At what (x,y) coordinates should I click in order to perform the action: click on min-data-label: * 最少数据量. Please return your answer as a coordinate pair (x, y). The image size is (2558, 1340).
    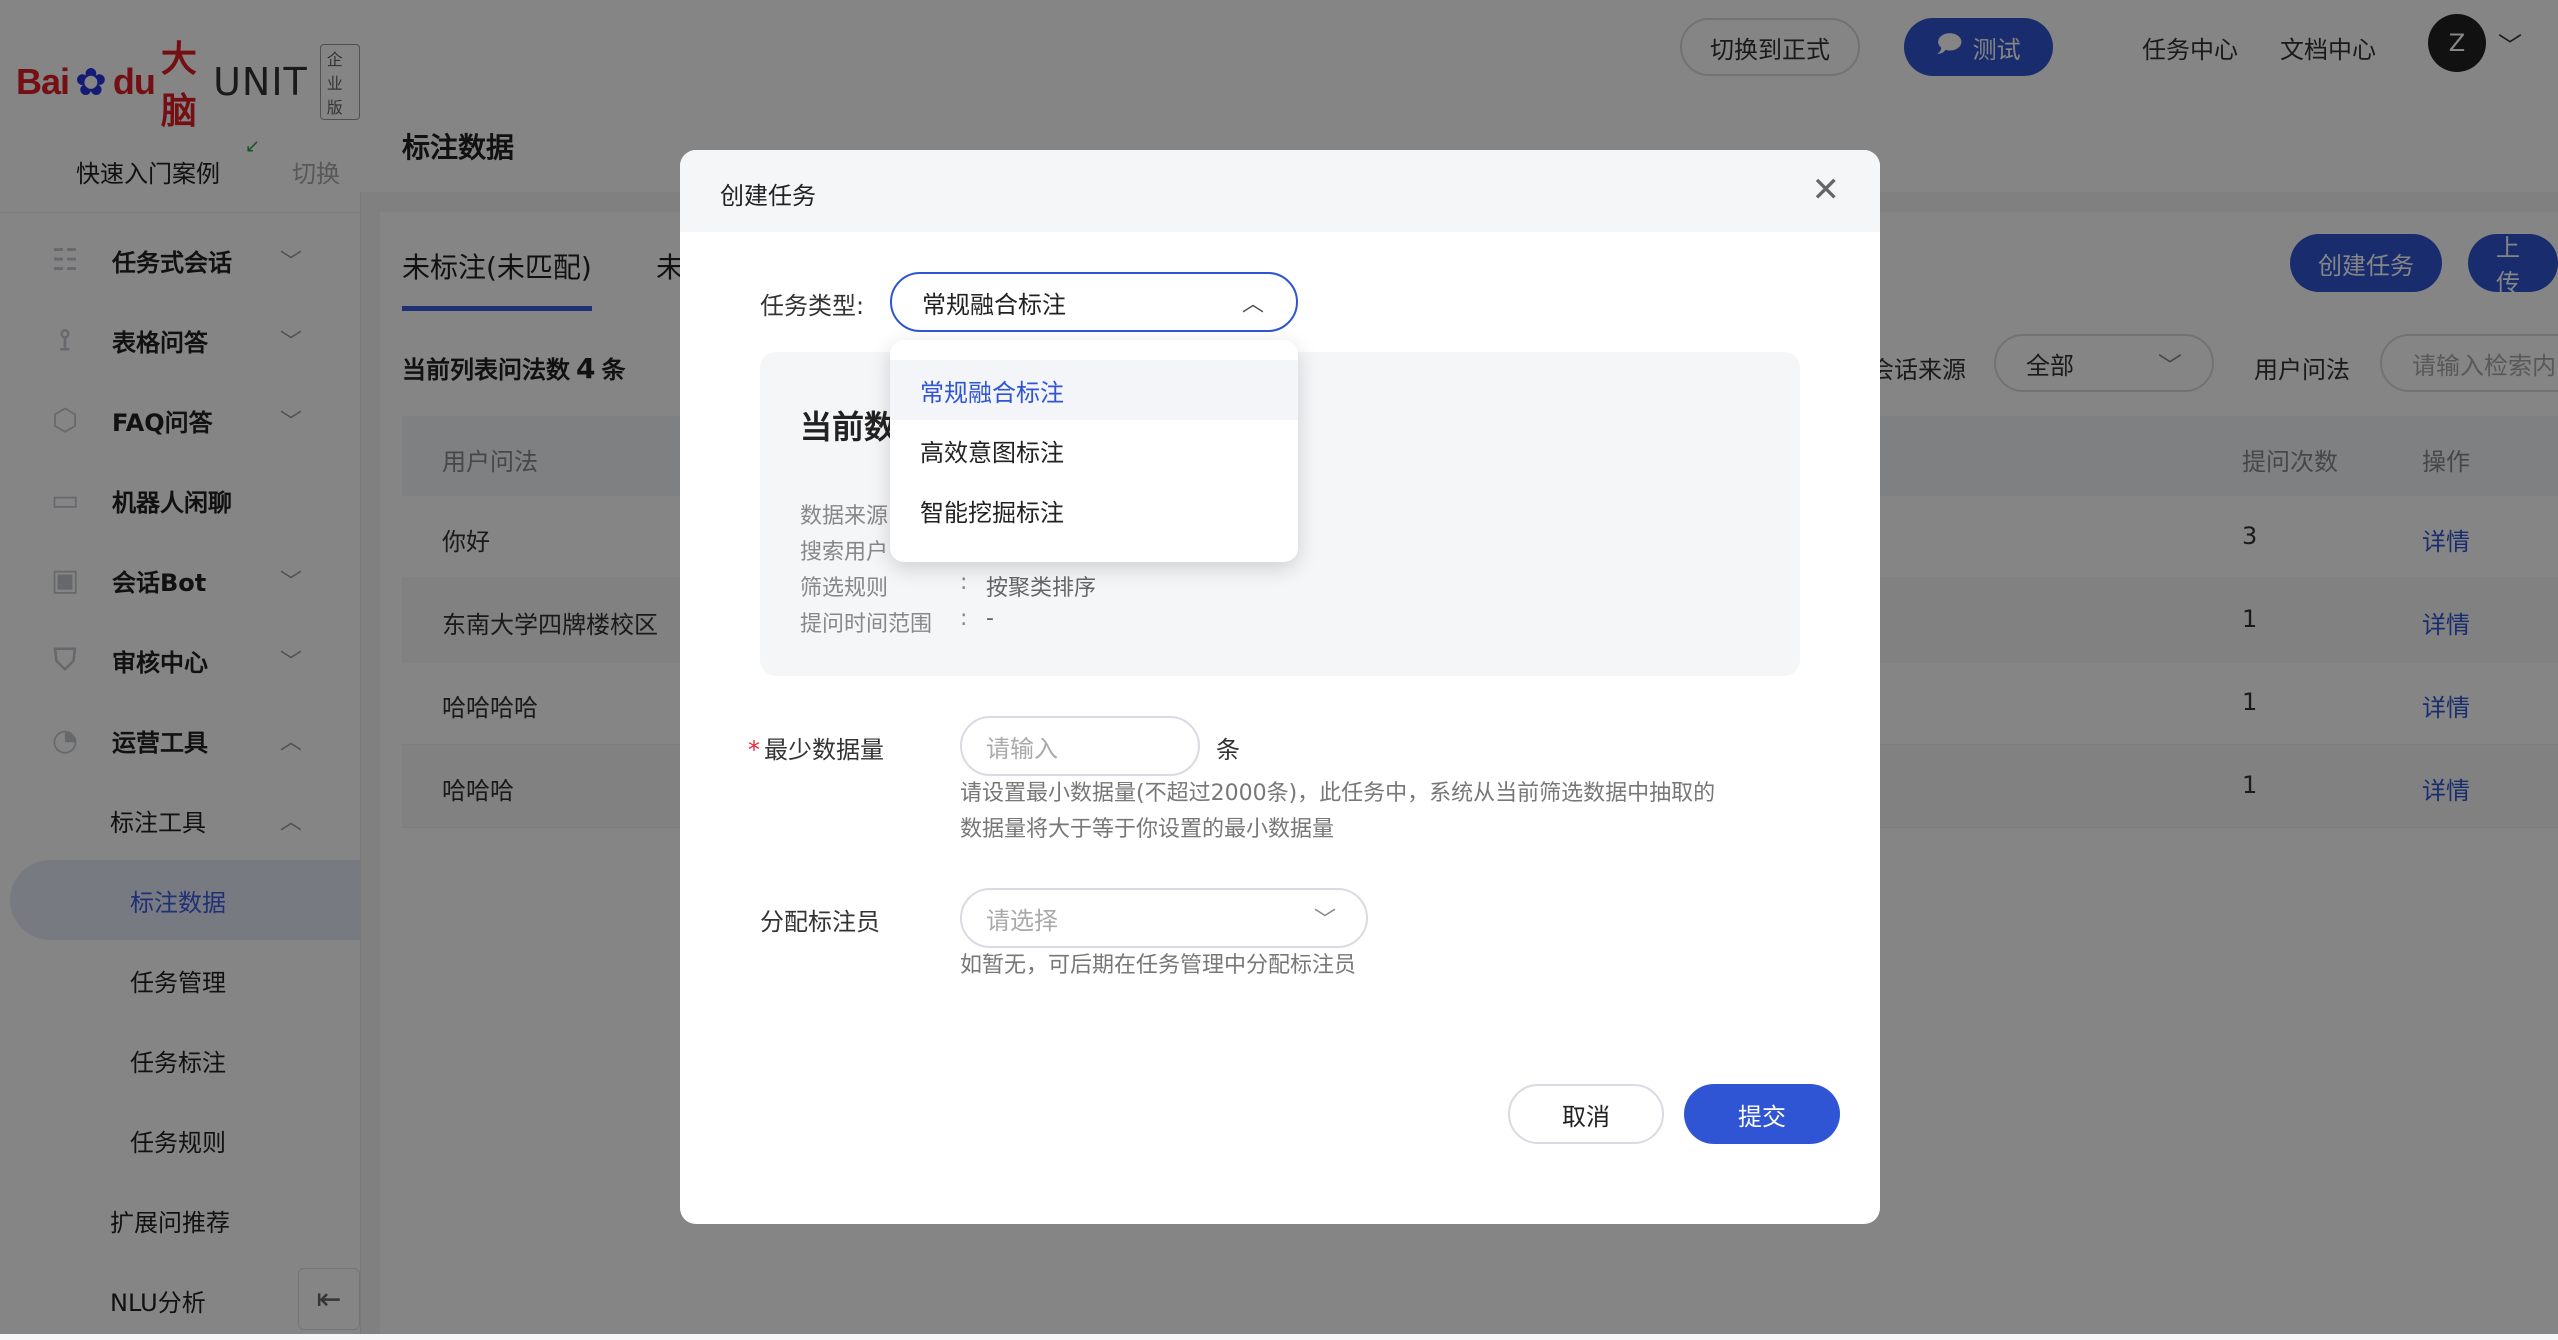
    Looking at the image, I should click on (816, 747).